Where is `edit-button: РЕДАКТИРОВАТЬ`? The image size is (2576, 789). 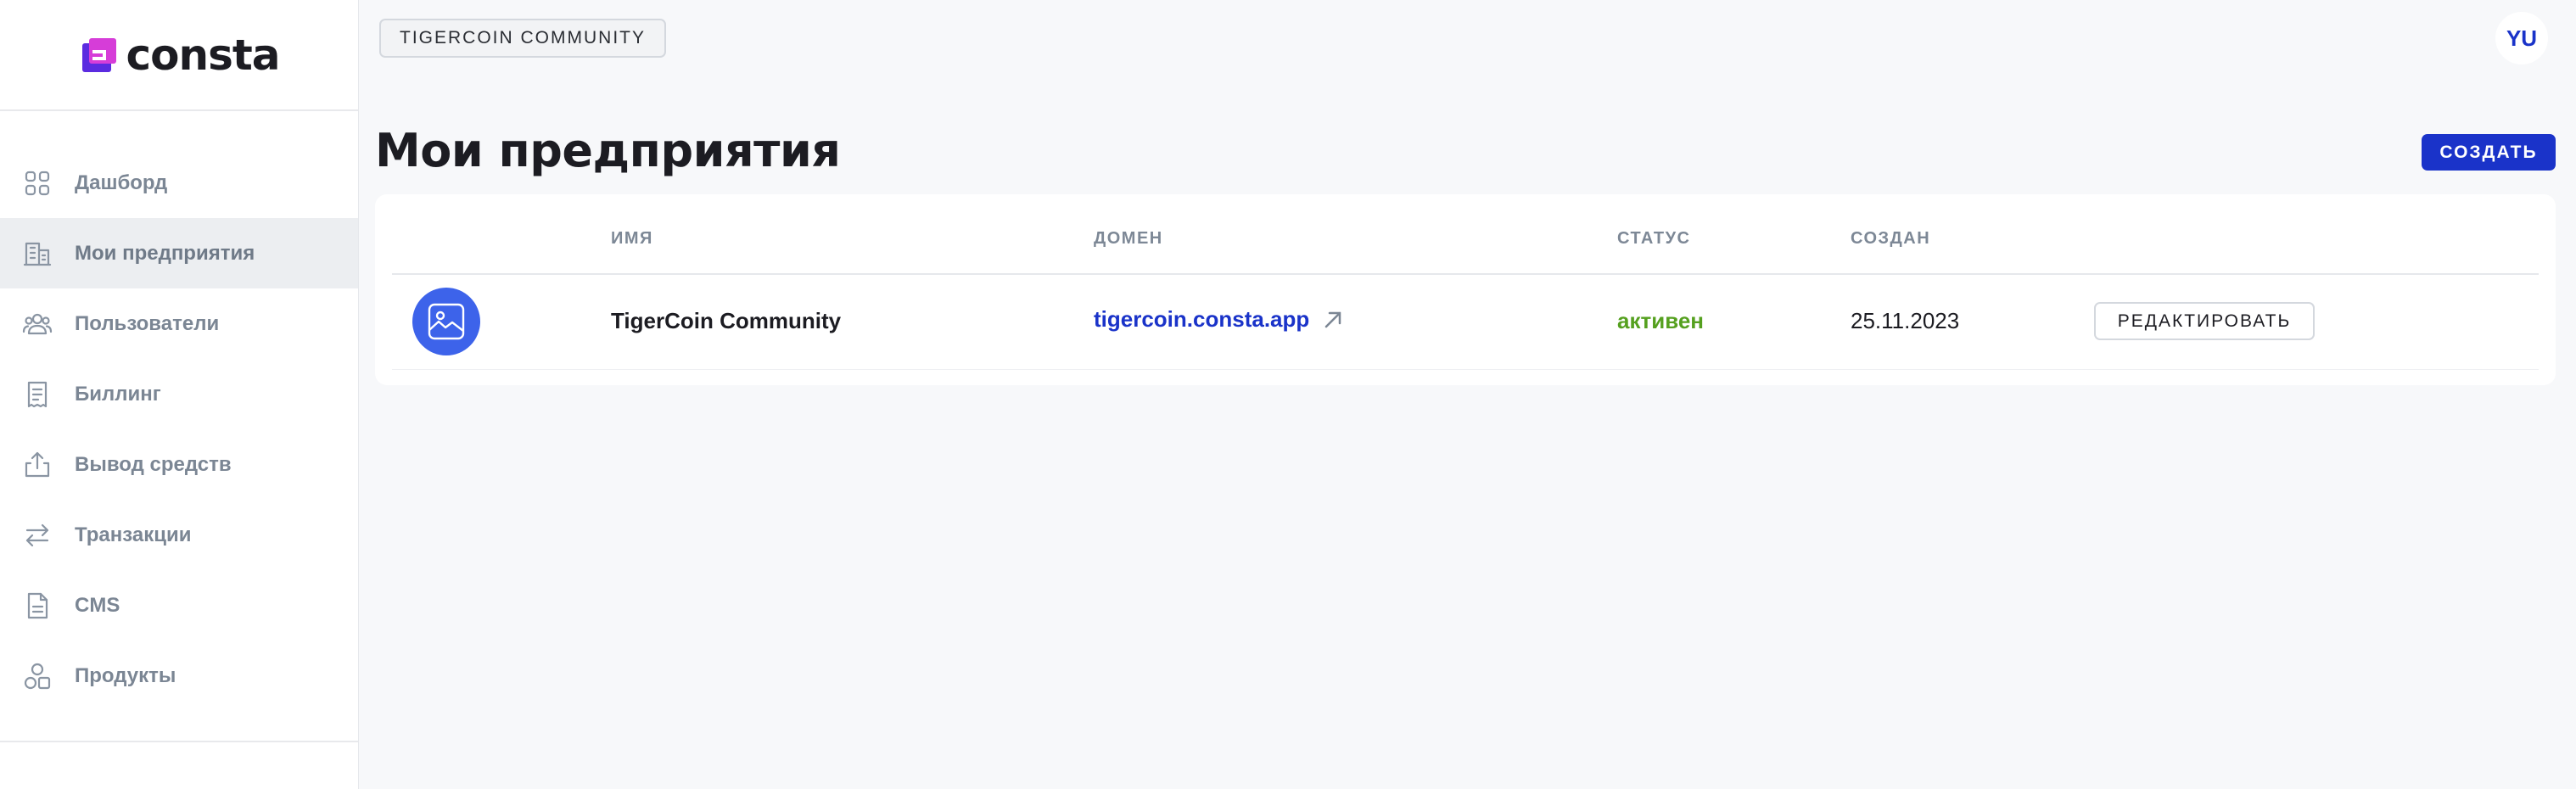 edit-button: РЕДАКТИРОВАТЬ is located at coordinates (2204, 321).